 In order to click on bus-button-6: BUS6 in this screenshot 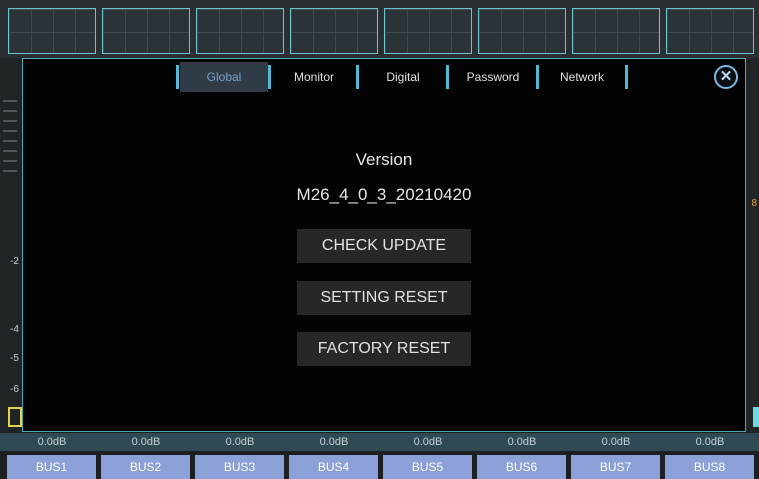, I will do `click(521, 467)`.